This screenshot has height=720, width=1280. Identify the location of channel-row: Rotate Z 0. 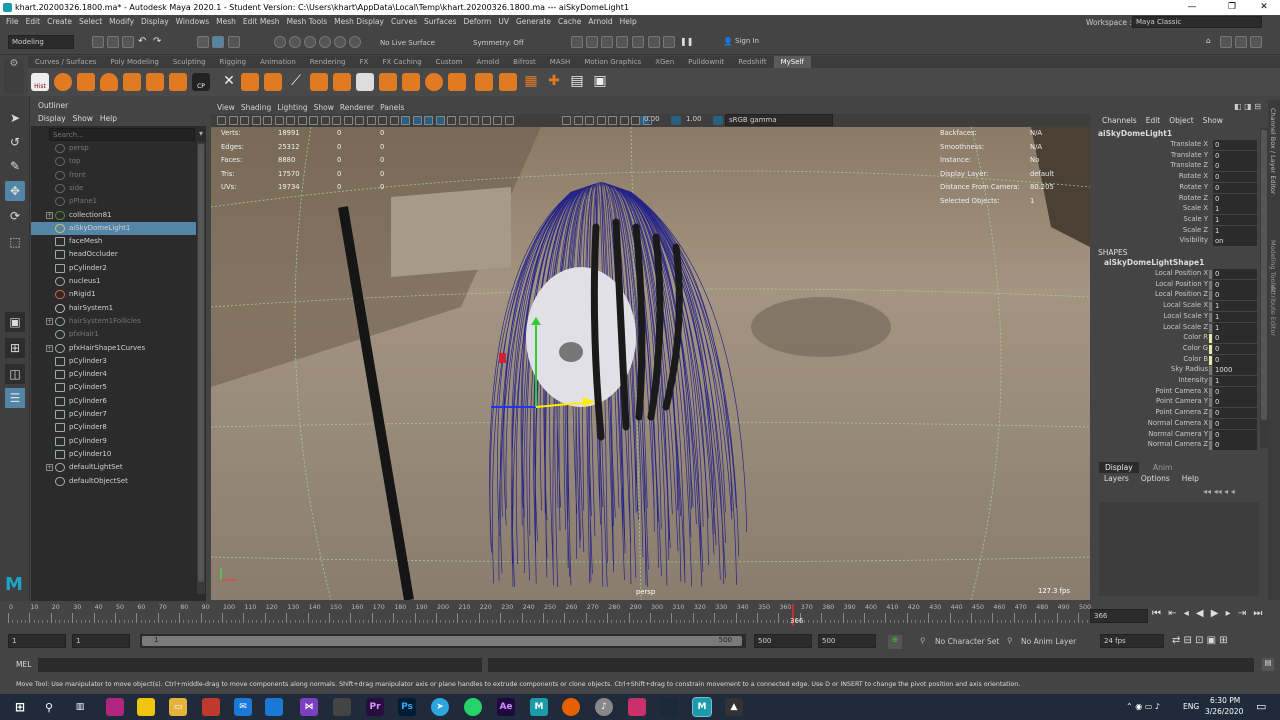
(1180, 199).